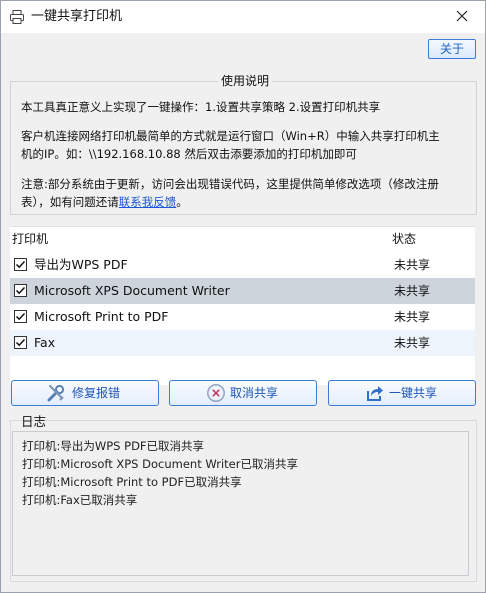 This screenshot has width=486, height=593. Describe the element at coordinates (17, 17) in the screenshot. I see `printer-icon` at that location.